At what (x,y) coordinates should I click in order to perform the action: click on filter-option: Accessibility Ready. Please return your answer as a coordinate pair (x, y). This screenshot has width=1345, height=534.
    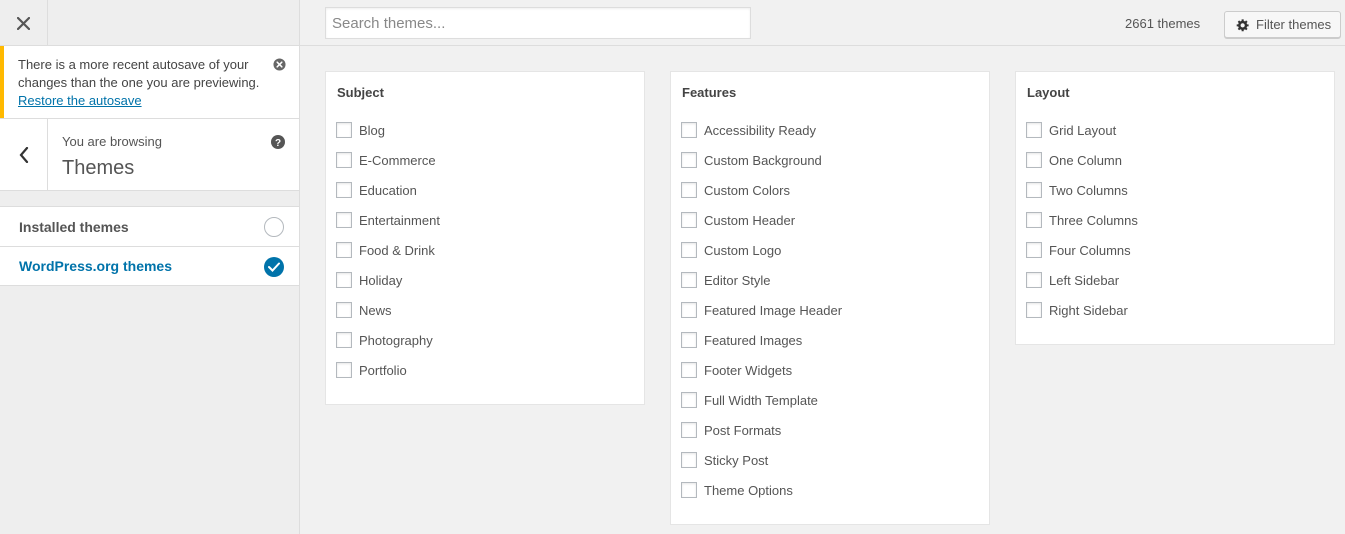
    Looking at the image, I should click on (835, 137).